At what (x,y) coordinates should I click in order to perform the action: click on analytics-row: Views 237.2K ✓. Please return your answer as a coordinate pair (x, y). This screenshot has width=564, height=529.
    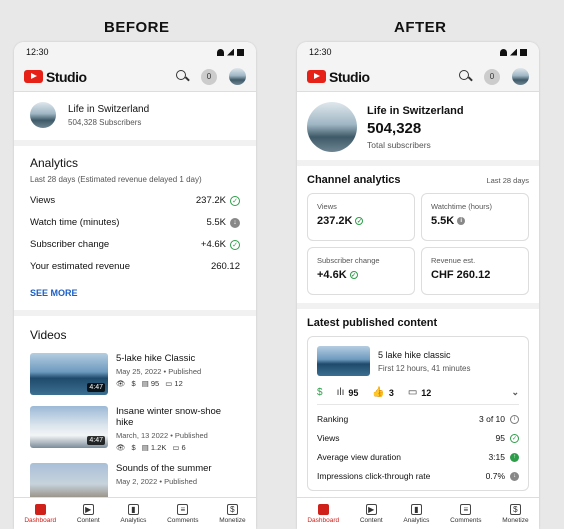
    Looking at the image, I should click on (135, 200).